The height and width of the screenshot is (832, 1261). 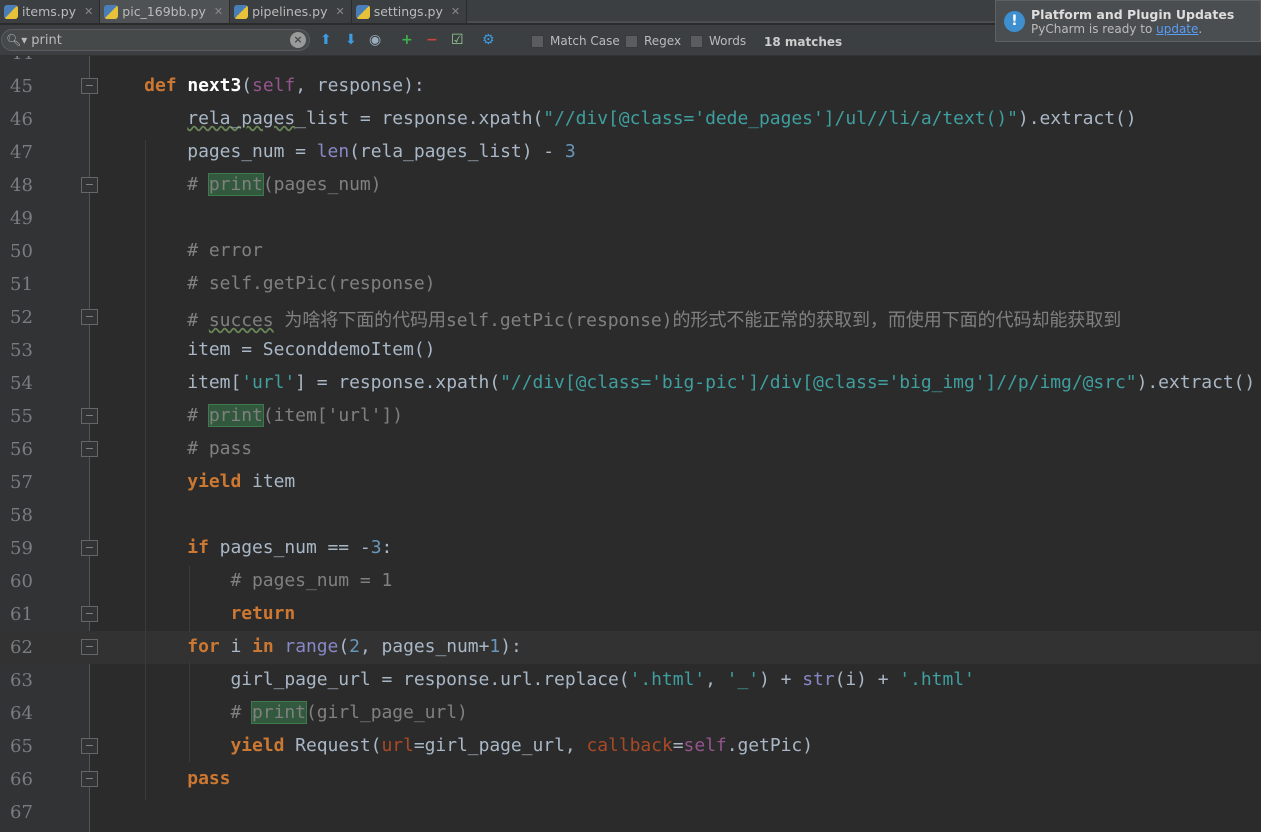 I want to click on code-token: Request(, so click(x=338, y=745).